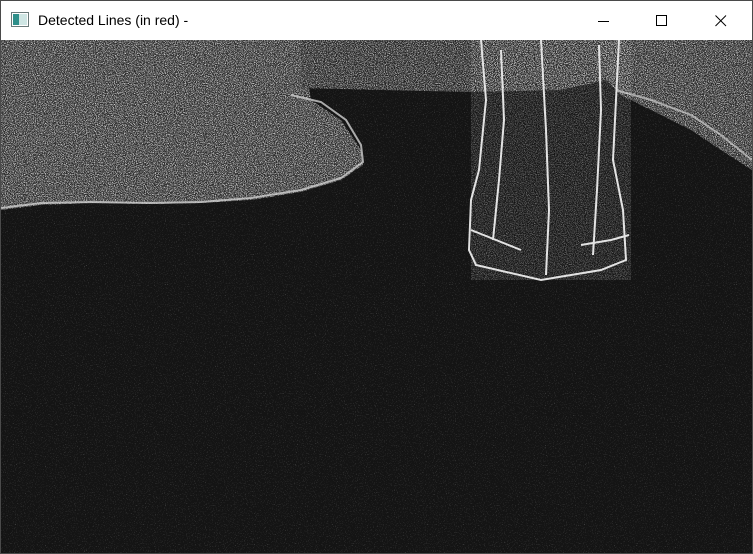  I want to click on maximize-icon, so click(661, 20).